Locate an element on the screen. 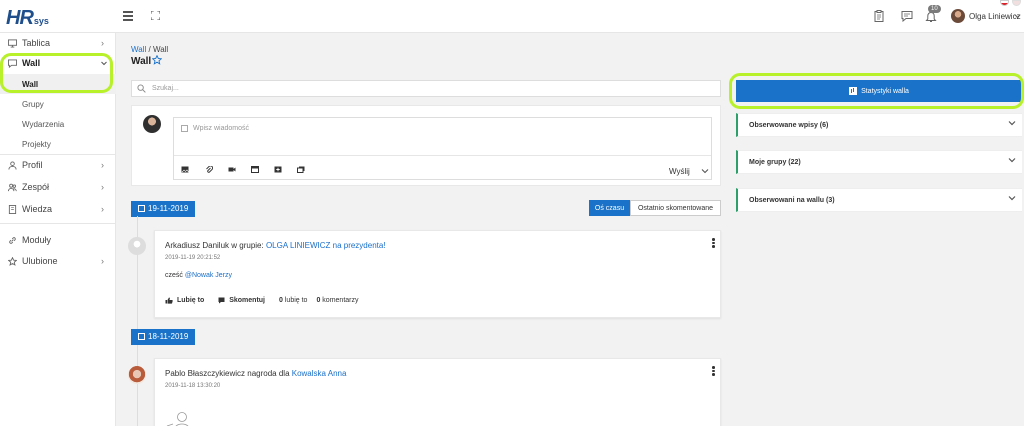  date-badge: 18-11-2019 is located at coordinates (163, 337).